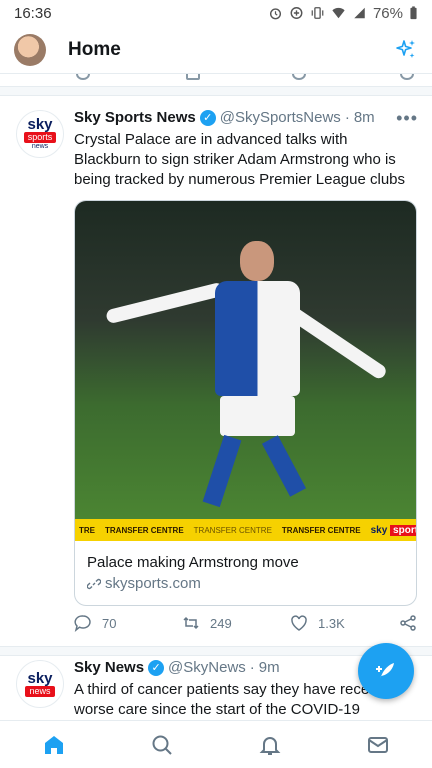 Image resolution: width=432 pixels, height=768 pixels. I want to click on status-time: 16:36, so click(33, 13).